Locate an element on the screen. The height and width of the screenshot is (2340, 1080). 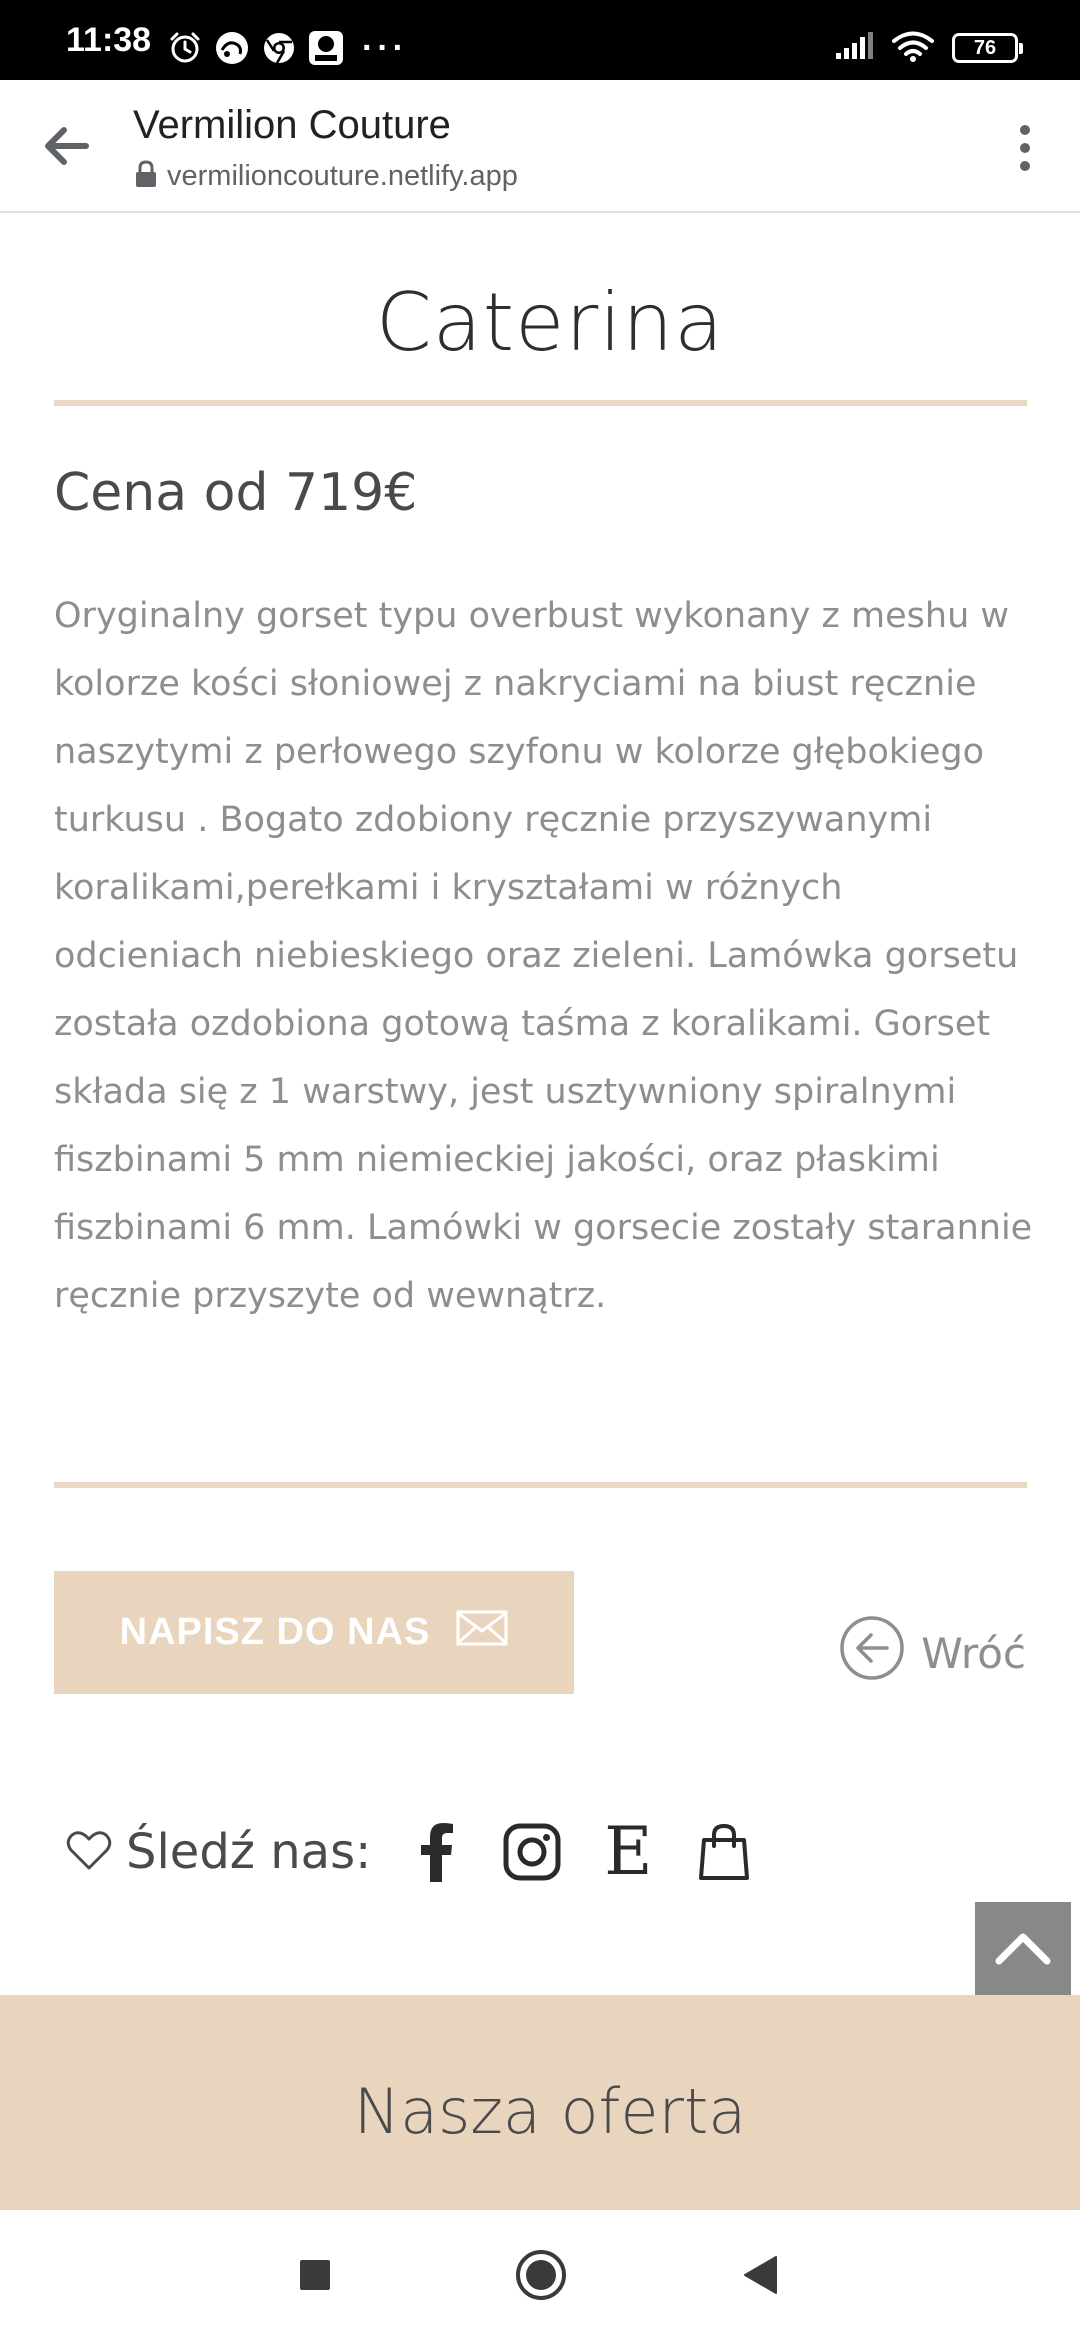
scroll-to-top-button is located at coordinates (1023, 1950).